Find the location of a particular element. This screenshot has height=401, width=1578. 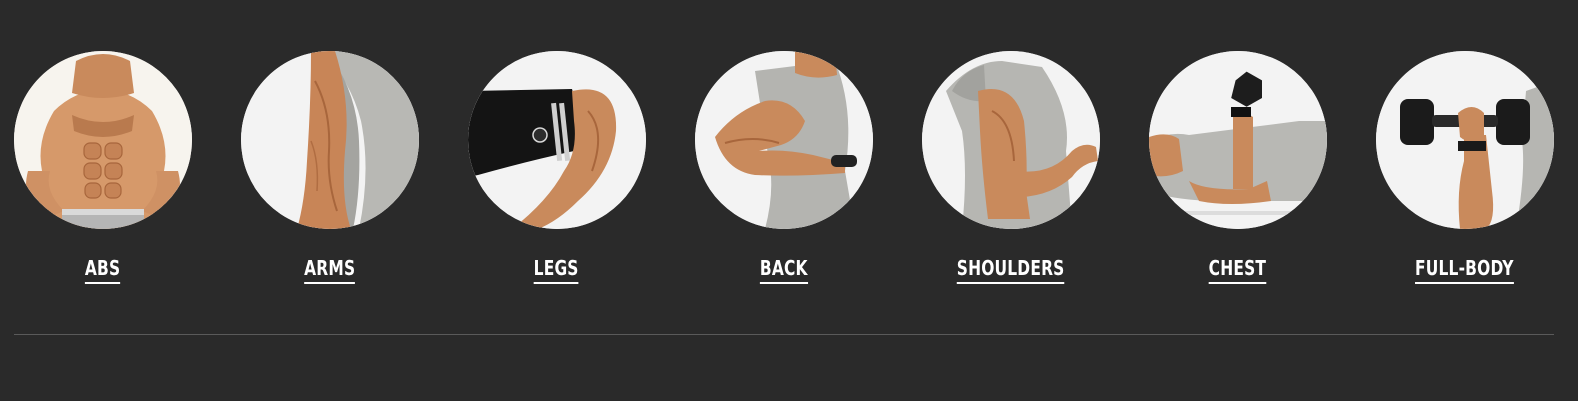

full-body-image is located at coordinates (1464, 140).